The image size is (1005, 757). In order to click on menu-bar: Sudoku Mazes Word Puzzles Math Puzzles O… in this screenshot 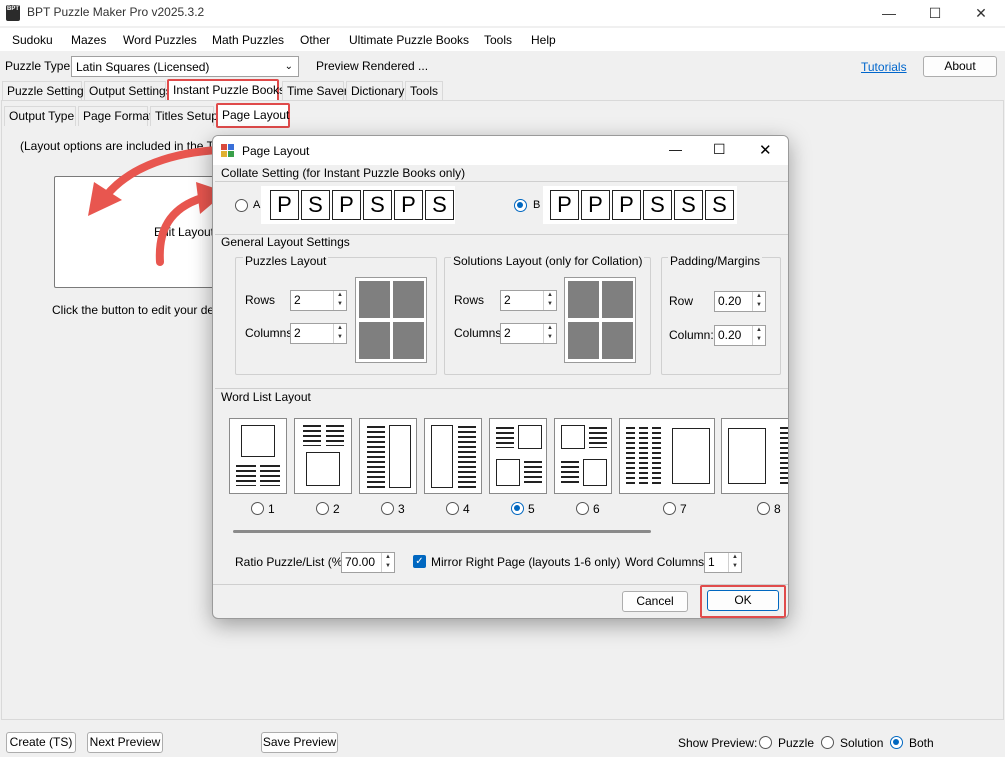, I will do `click(502, 39)`.